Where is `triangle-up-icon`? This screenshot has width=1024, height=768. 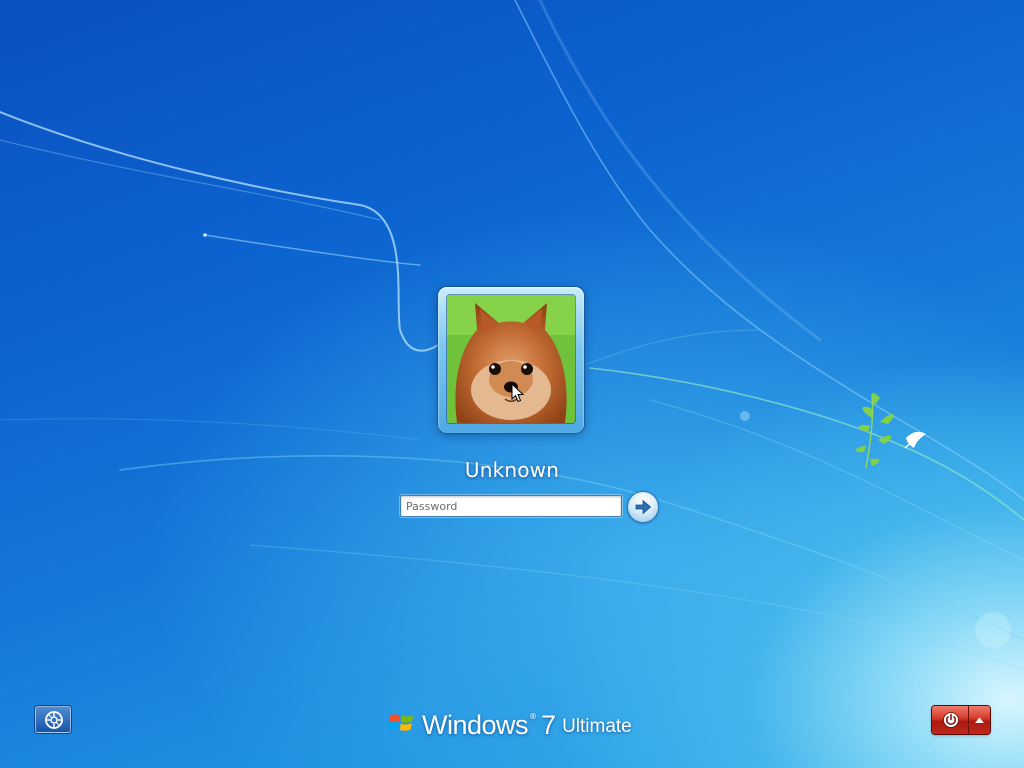
triangle-up-icon is located at coordinates (980, 720).